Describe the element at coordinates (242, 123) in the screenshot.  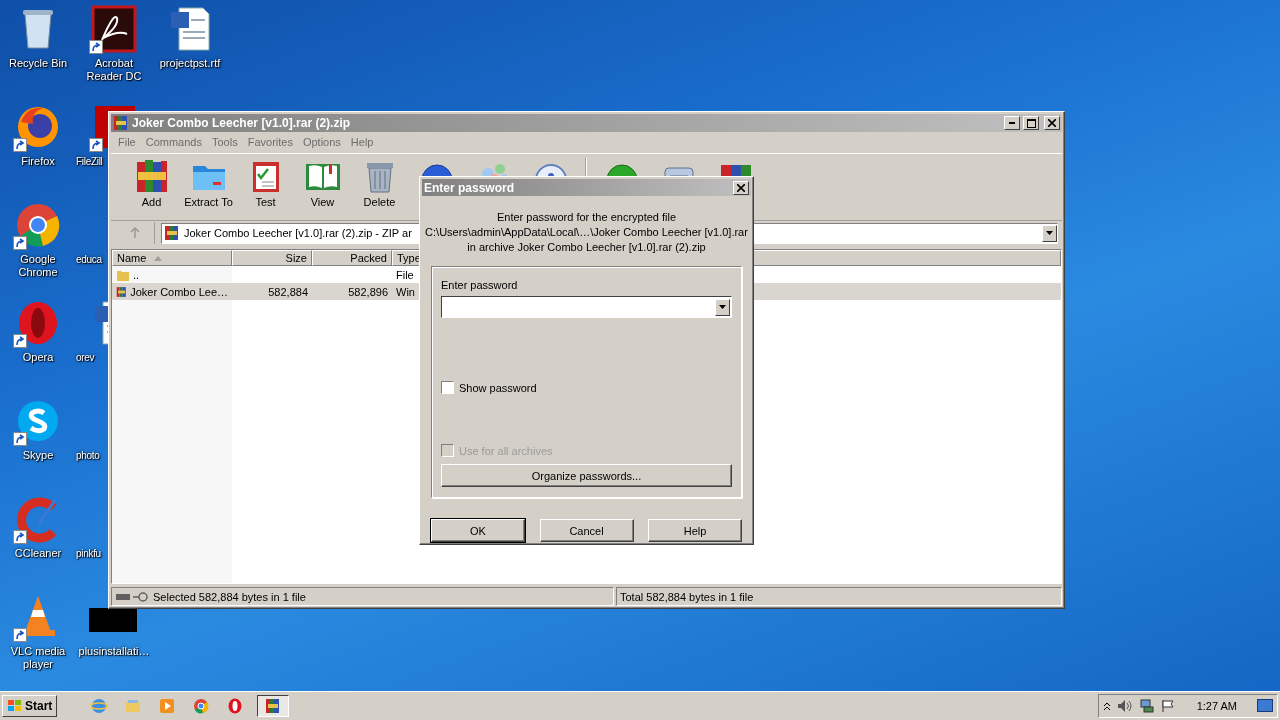
I see `window-title: Joker Combo Leecher [v1.0].rar (2).zip` at that location.